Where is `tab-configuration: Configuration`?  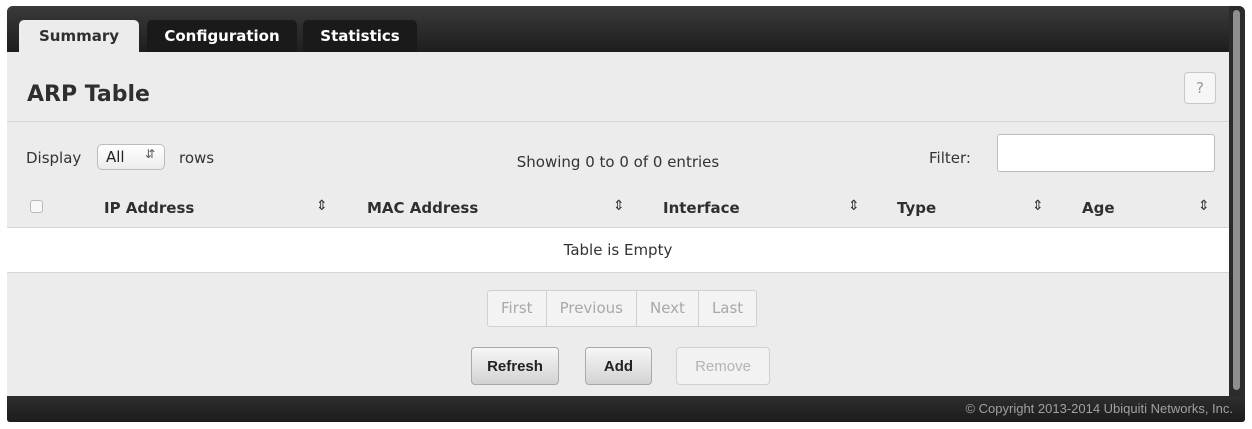
tab-configuration: Configuration is located at coordinates (222, 36).